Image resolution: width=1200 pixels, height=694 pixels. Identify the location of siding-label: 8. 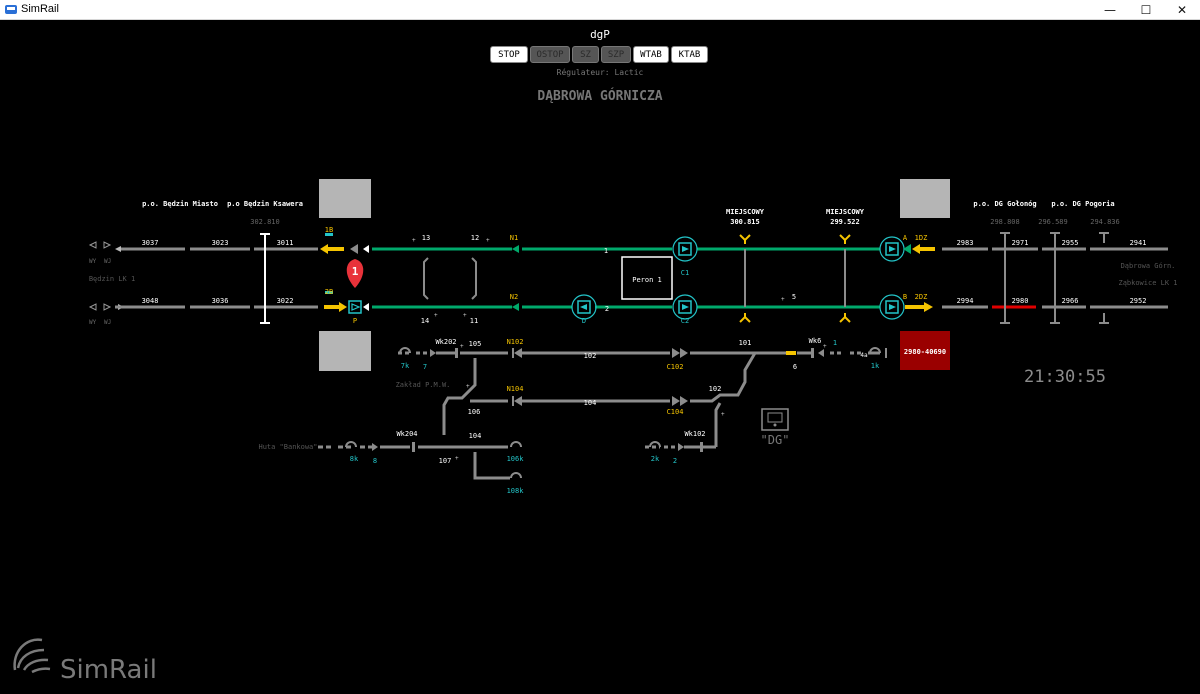
(375, 461).